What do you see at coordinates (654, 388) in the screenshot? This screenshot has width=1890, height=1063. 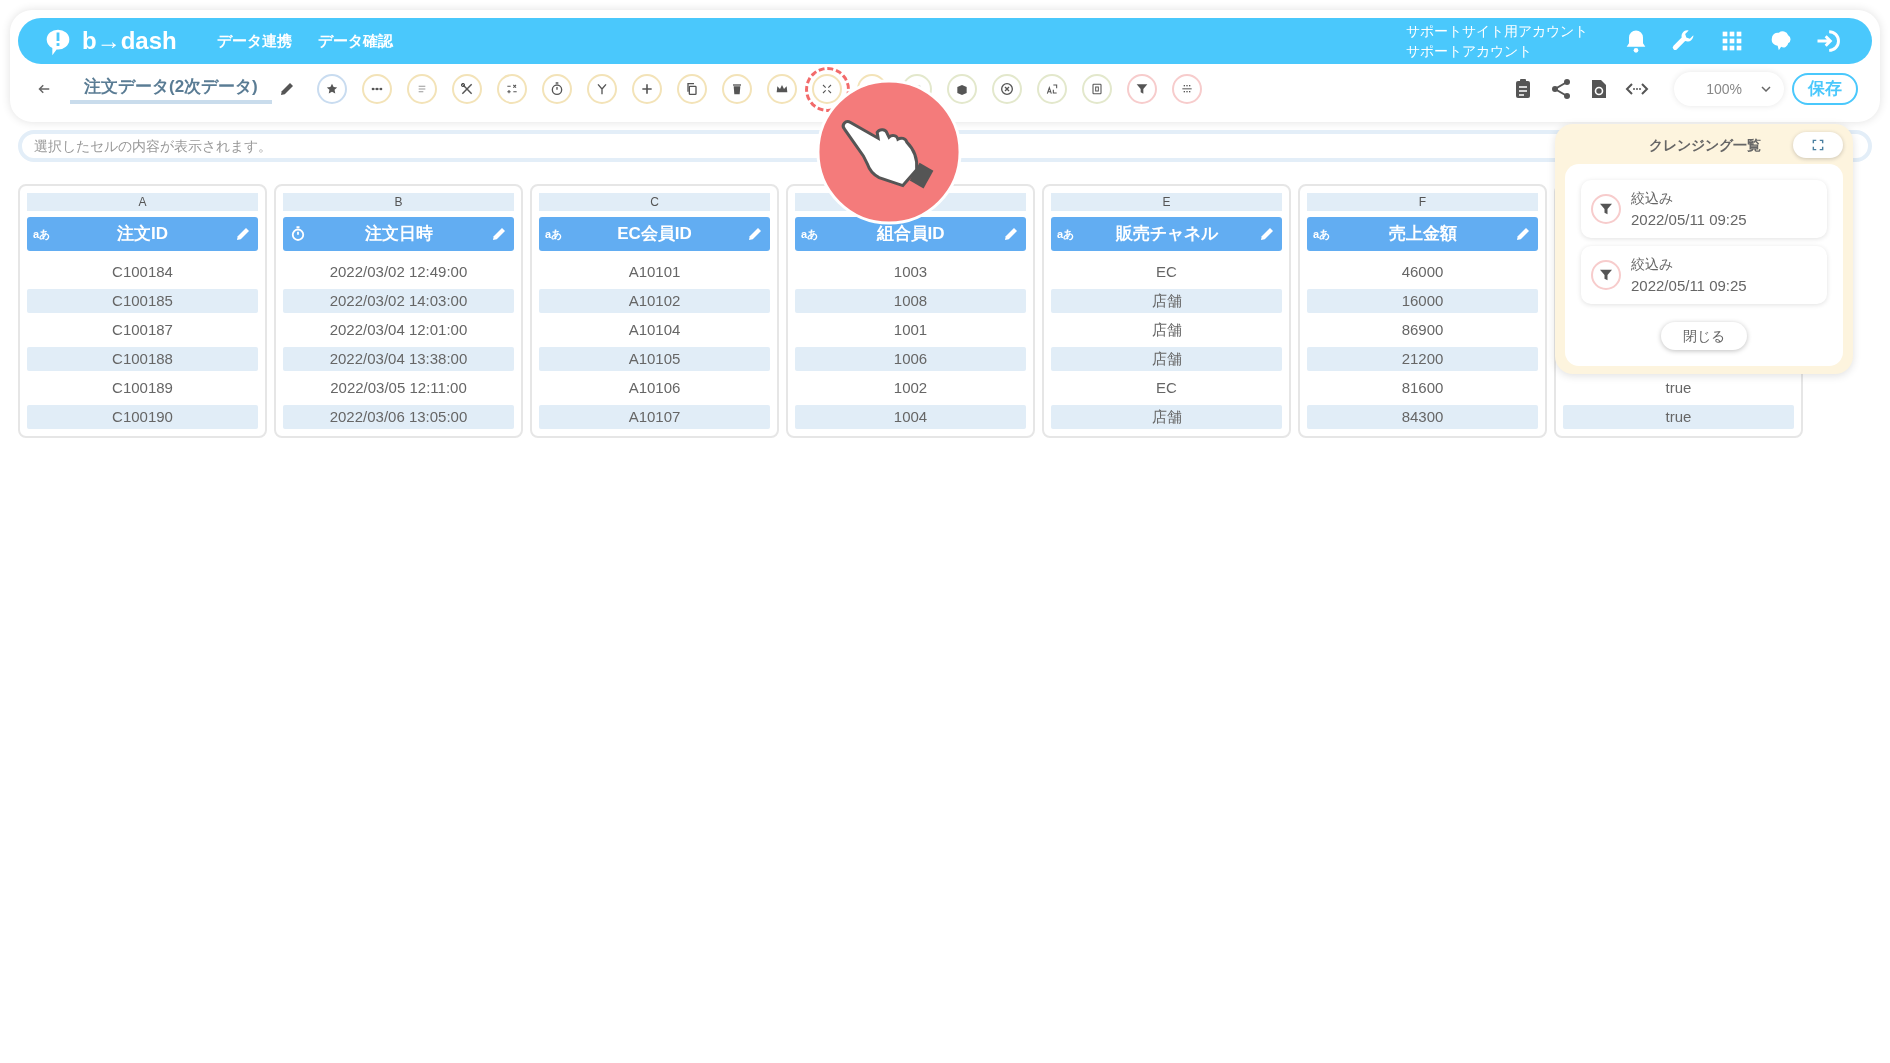 I see `table-cell: A10106` at bounding box center [654, 388].